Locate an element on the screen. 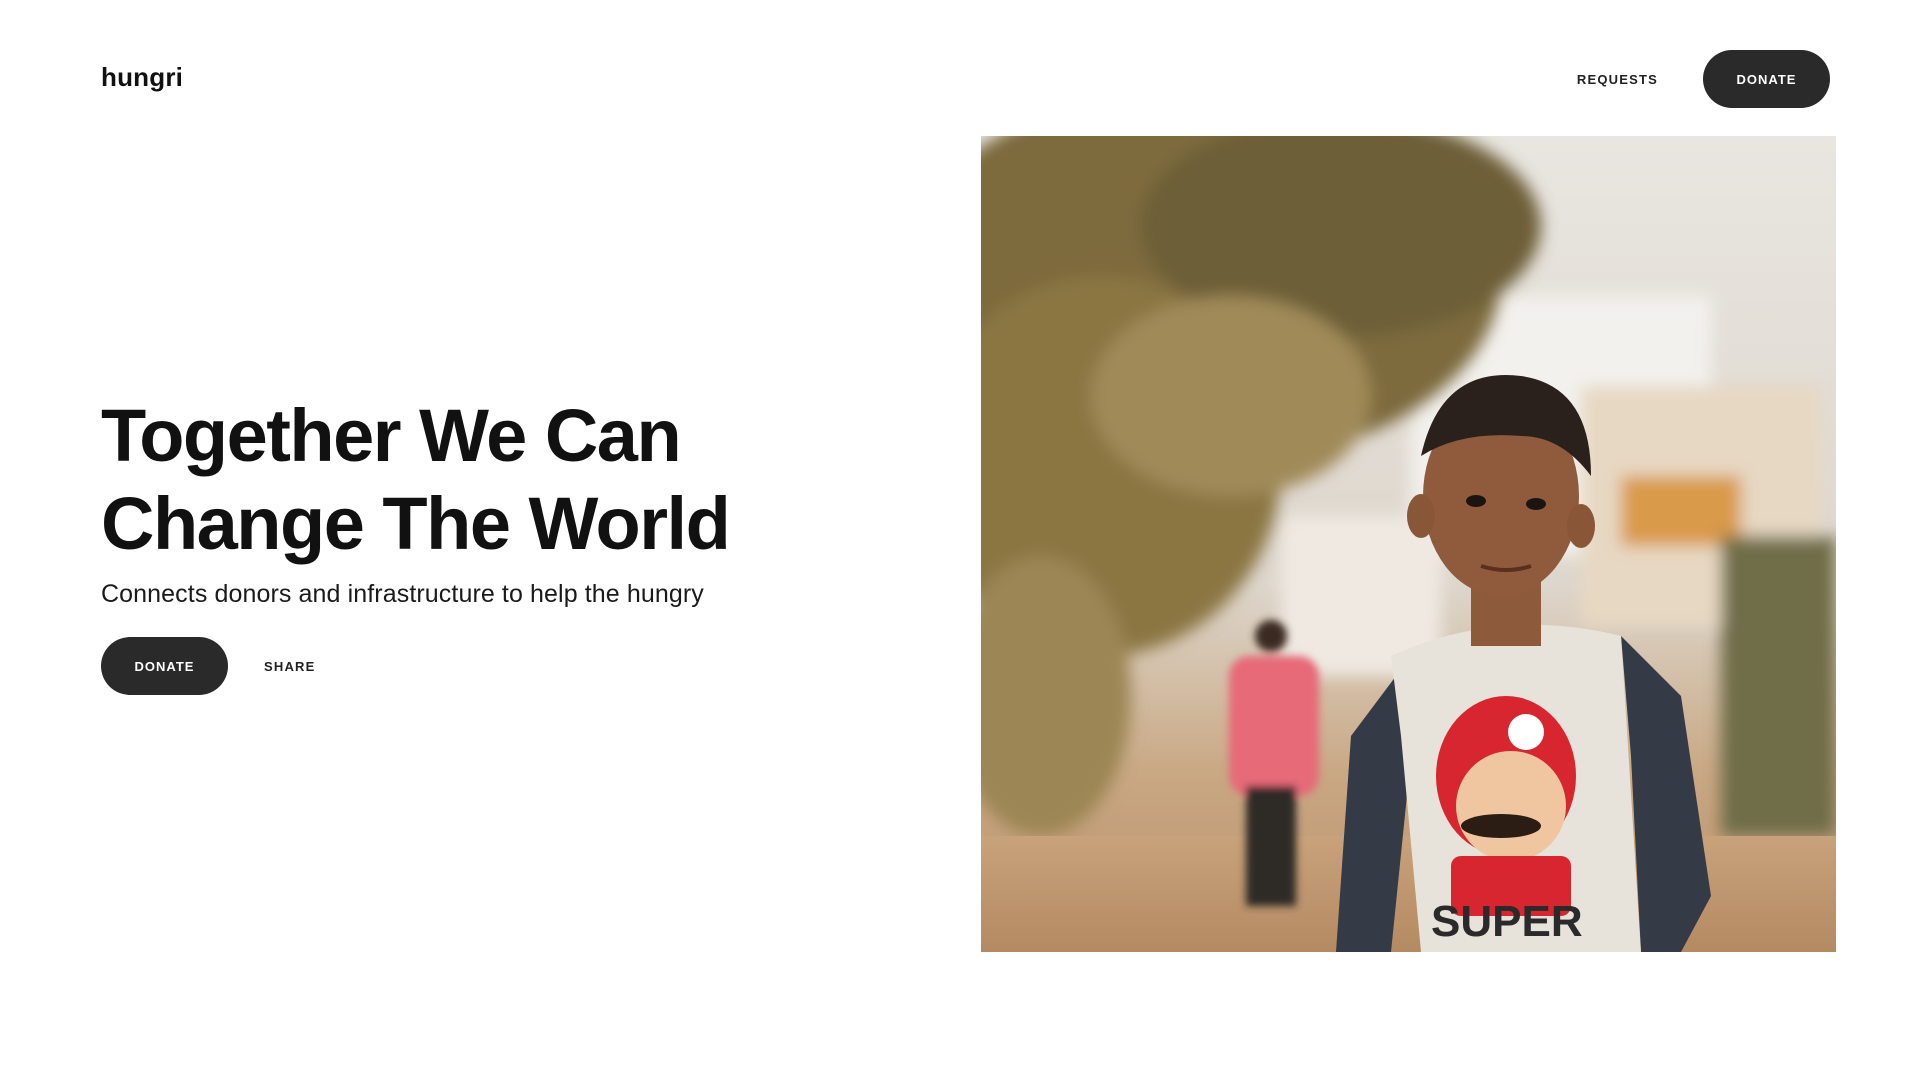  shirt-print-text: SUPER is located at coordinates (1507, 921).